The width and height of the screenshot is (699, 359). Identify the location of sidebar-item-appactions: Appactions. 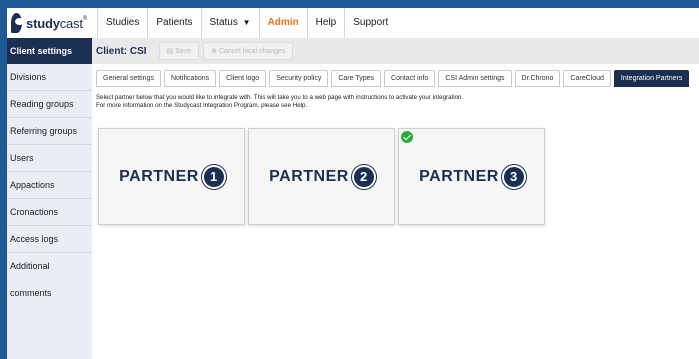
(49, 185).